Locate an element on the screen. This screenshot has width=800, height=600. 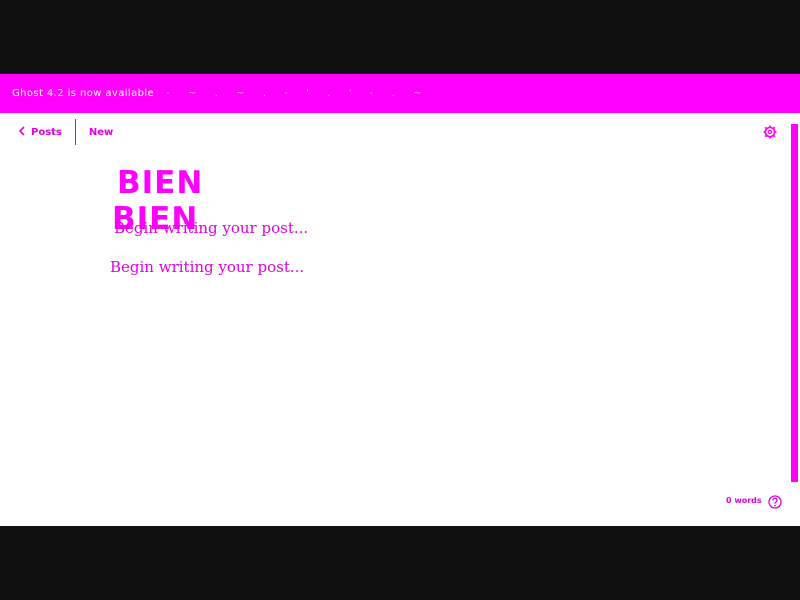
top-frame is located at coordinates (400, 37).